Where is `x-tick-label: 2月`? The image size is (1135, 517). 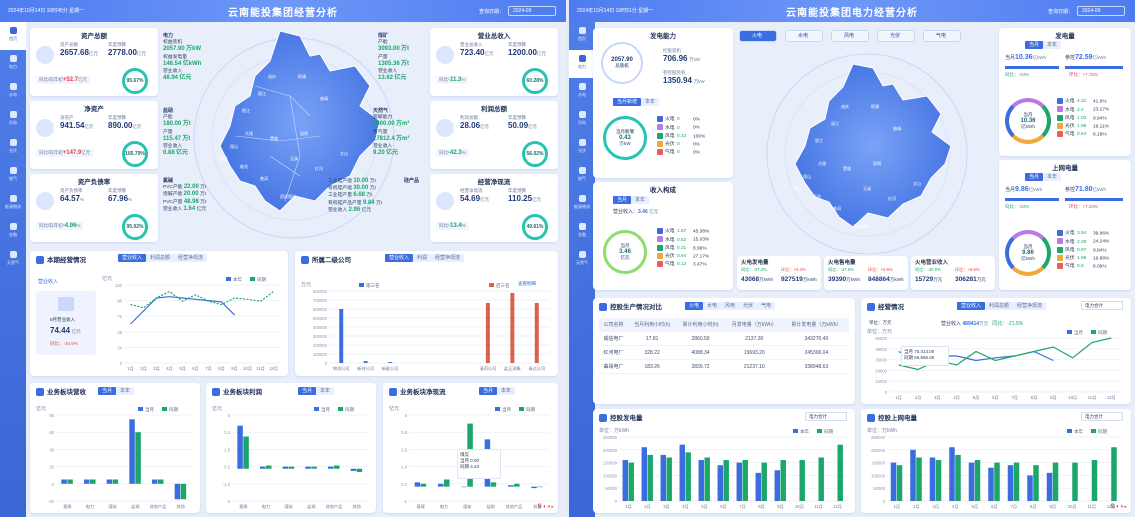 x-tick-label: 2月 is located at coordinates (143, 369).